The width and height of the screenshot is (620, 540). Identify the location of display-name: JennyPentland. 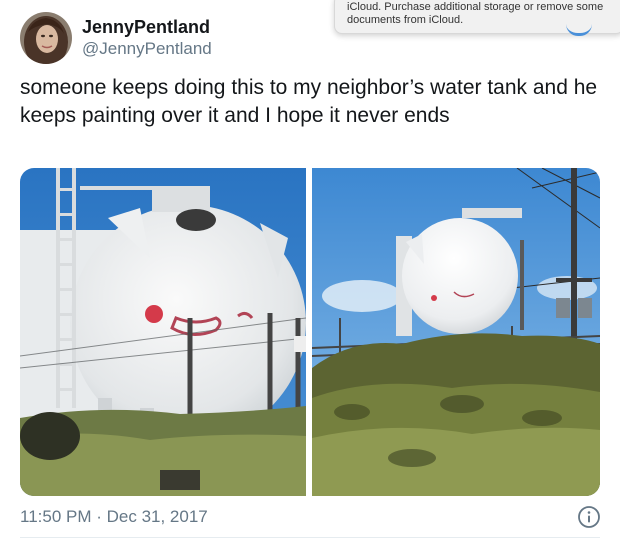
(147, 27).